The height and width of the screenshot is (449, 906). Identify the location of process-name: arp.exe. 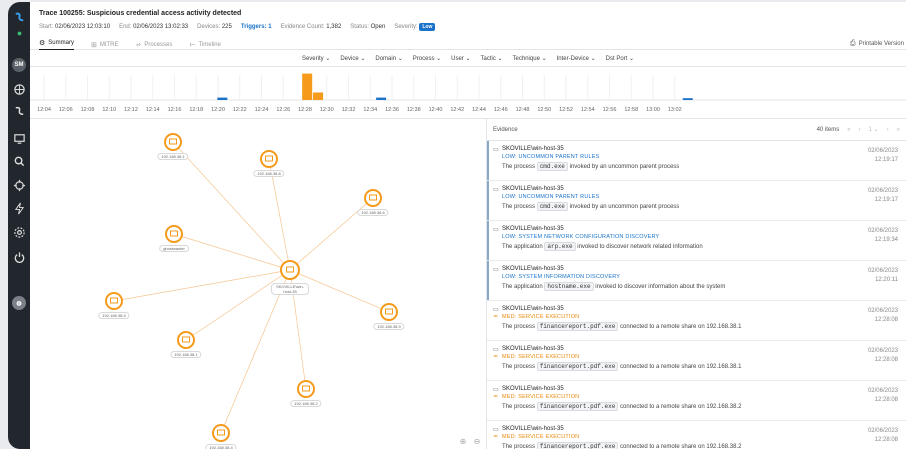
(560, 246).